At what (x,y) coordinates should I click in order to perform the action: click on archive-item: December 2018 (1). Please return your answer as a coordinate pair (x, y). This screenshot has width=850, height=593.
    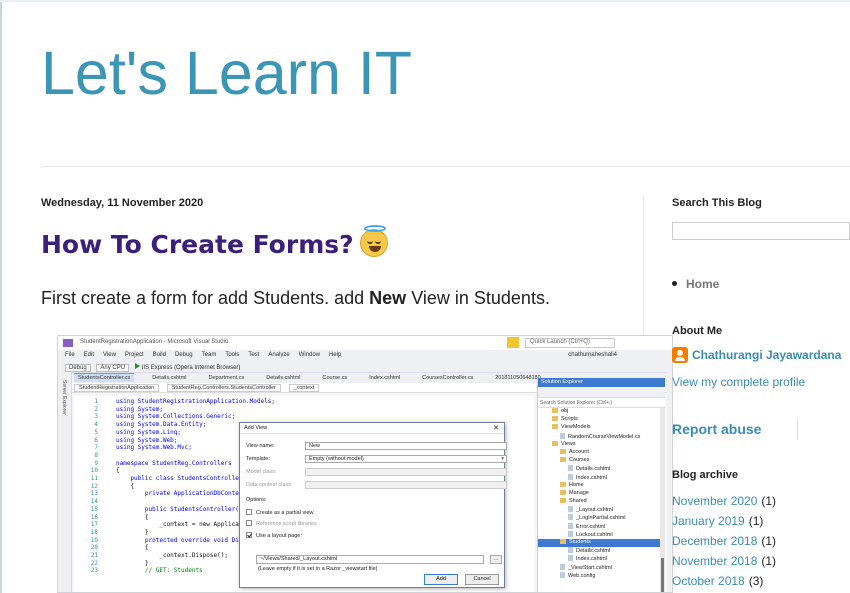
    Looking at the image, I should click on (724, 544).